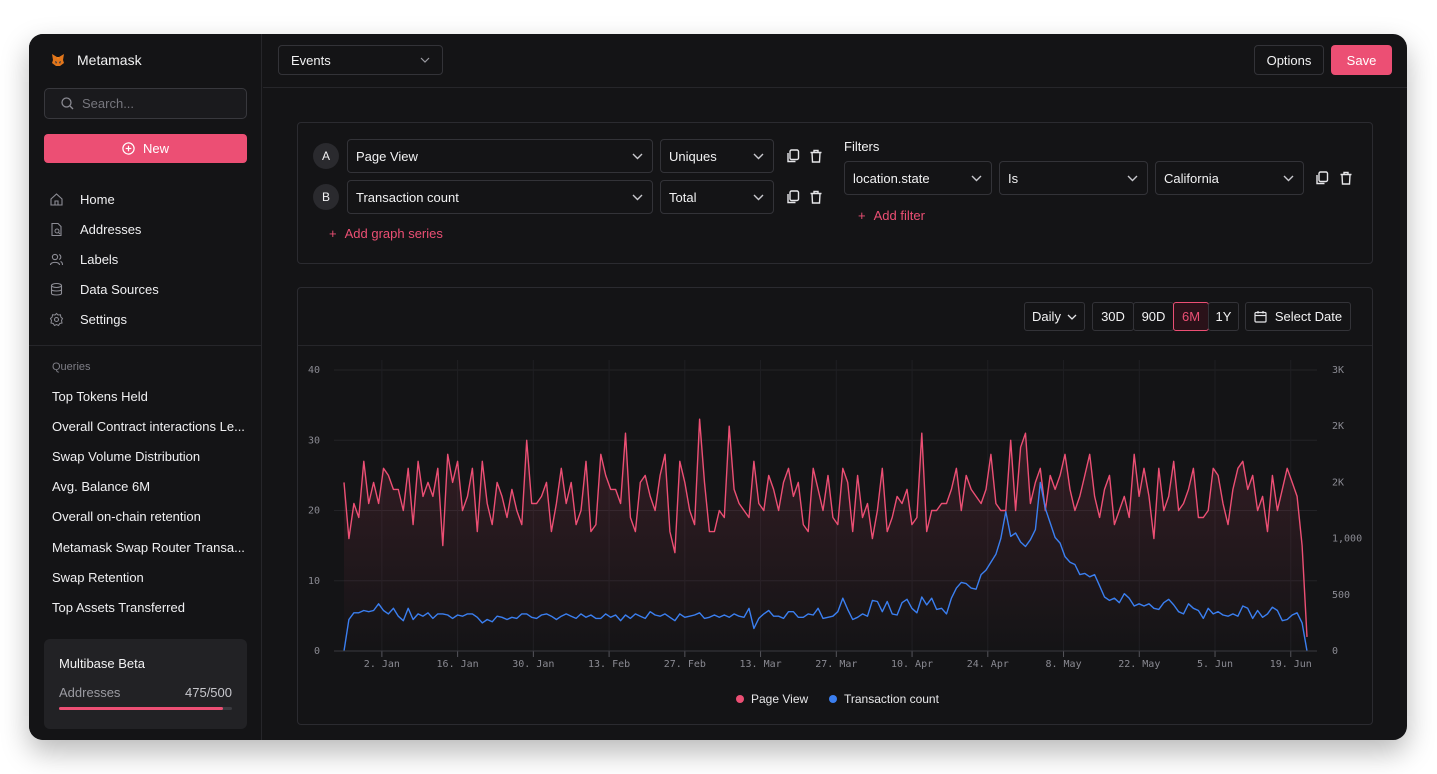 Image resolution: width=1437 pixels, height=774 pixels. What do you see at coordinates (1046, 316) in the screenshot?
I see `interval-value: Daily` at bounding box center [1046, 316].